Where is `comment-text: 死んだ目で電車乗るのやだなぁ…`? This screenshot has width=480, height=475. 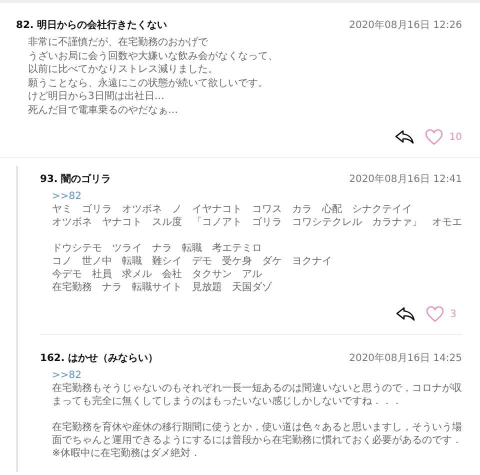 comment-text: 死んだ目で電車乗るのやだなぁ… is located at coordinates (103, 110).